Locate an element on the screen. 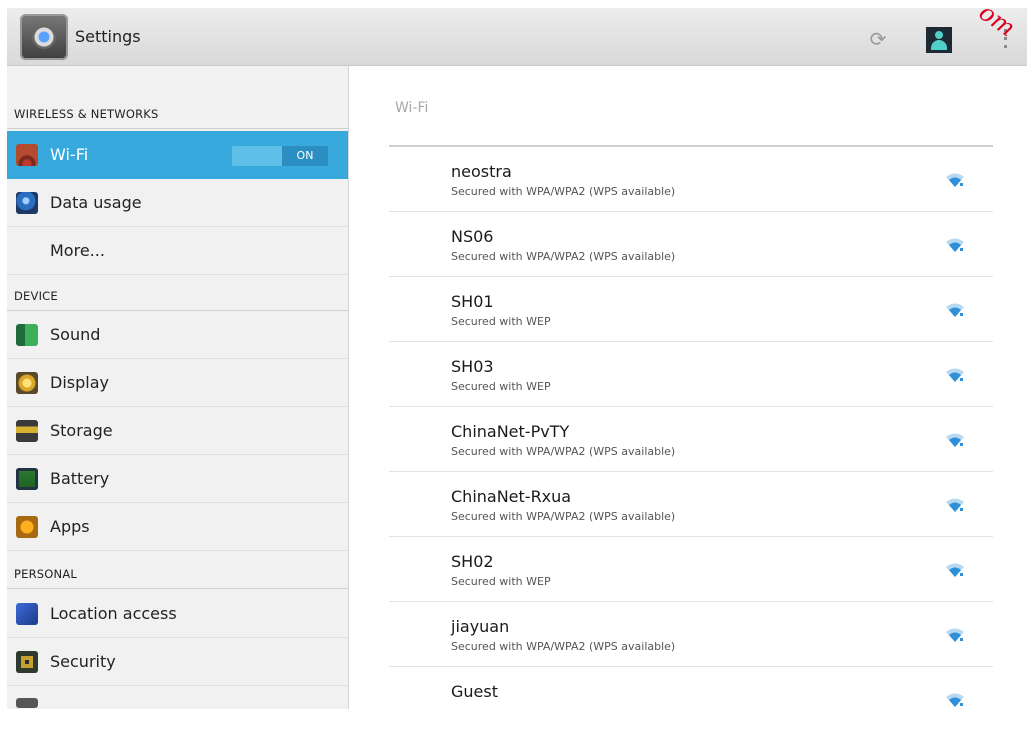  display-icon is located at coordinates (27, 383).